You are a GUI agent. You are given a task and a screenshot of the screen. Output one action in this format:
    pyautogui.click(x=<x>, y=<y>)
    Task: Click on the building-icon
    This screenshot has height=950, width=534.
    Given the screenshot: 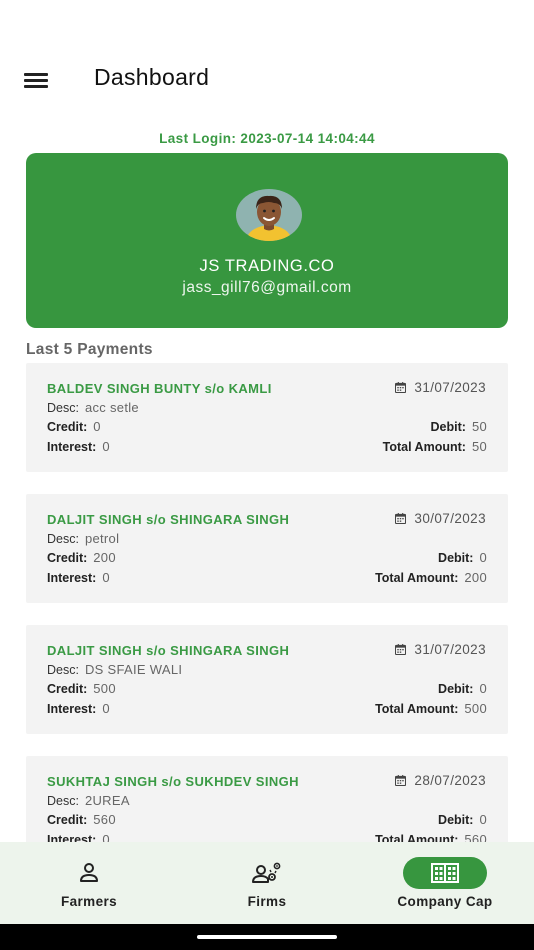 What is the action you would take?
    pyautogui.click(x=445, y=873)
    